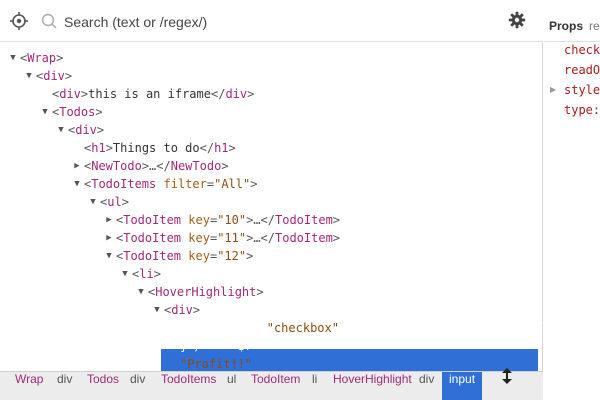 This screenshot has width=600, height=400. What do you see at coordinates (160, 148) in the screenshot?
I see `tree-node-label: <h1>Things to do</h1>` at bounding box center [160, 148].